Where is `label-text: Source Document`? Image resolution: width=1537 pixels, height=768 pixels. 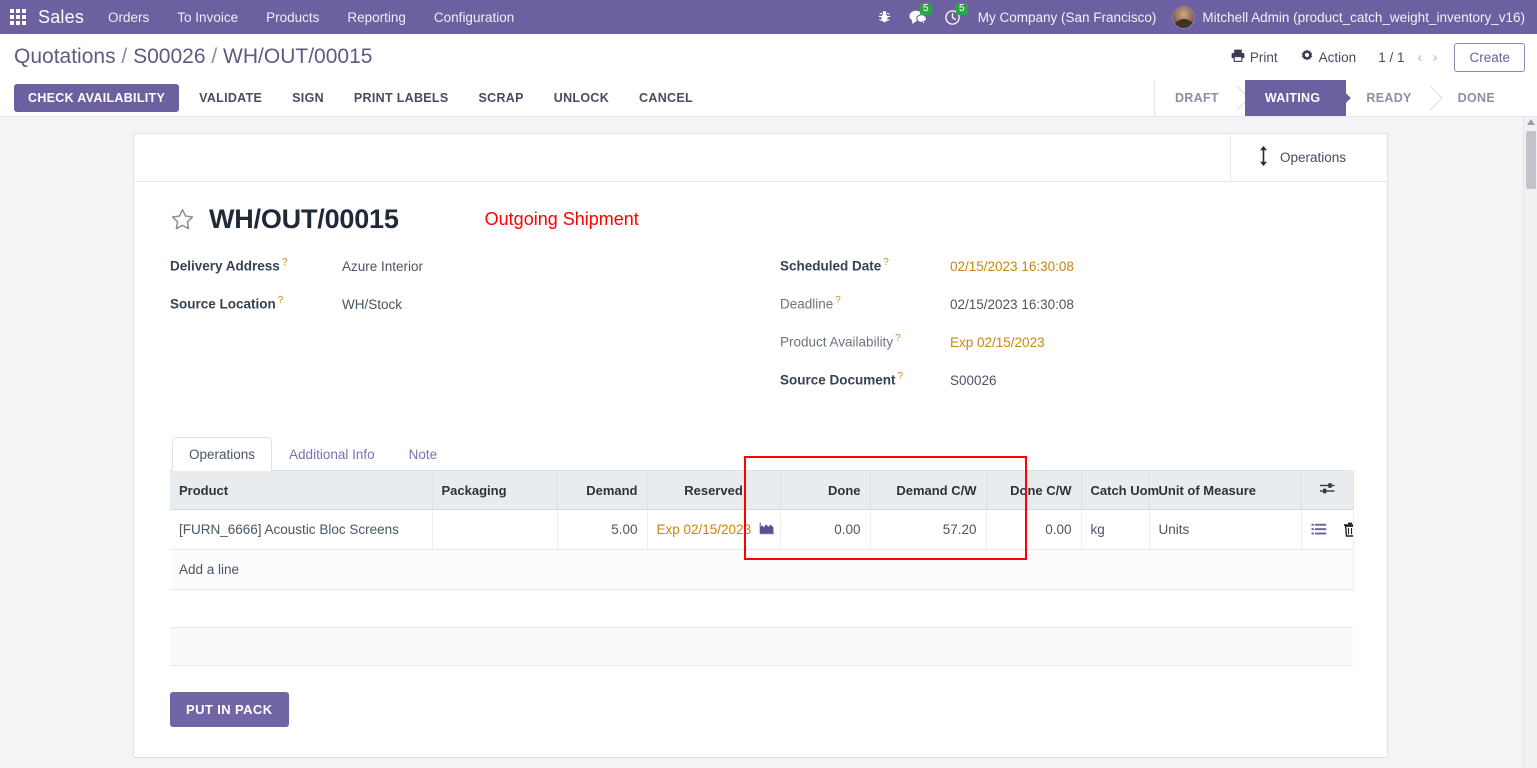
label-text: Source Document is located at coordinates (838, 380).